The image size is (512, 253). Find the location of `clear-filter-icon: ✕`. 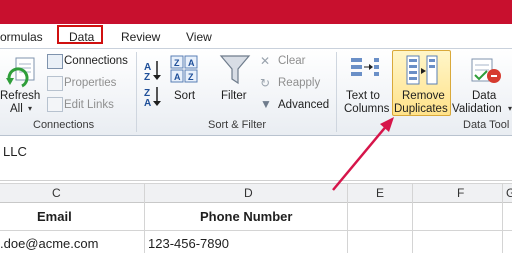

clear-filter-icon: ✕ is located at coordinates (265, 61).